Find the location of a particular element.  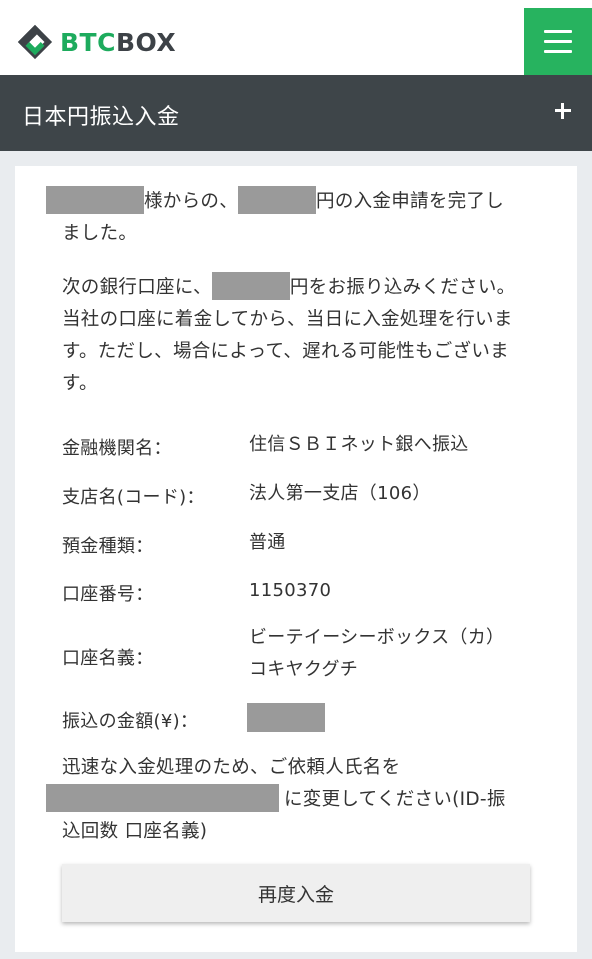

branch-label: 支店名(コード)： is located at coordinates (133, 497).